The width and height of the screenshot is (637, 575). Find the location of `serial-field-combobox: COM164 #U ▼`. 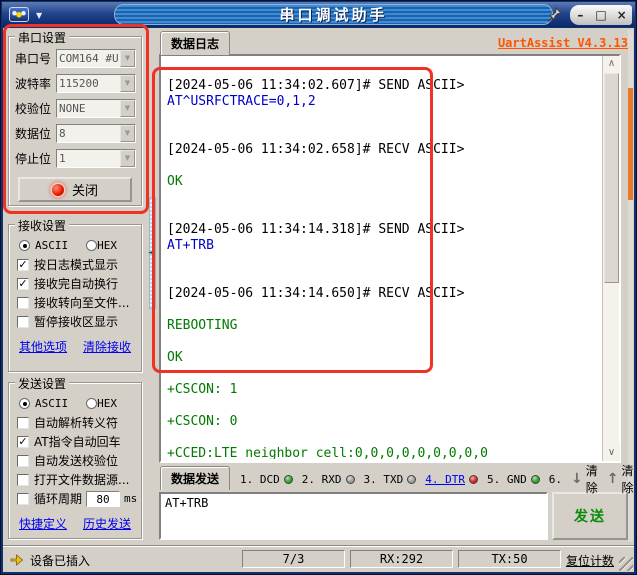

serial-field-combobox: COM164 #U ▼ is located at coordinates (96, 58).